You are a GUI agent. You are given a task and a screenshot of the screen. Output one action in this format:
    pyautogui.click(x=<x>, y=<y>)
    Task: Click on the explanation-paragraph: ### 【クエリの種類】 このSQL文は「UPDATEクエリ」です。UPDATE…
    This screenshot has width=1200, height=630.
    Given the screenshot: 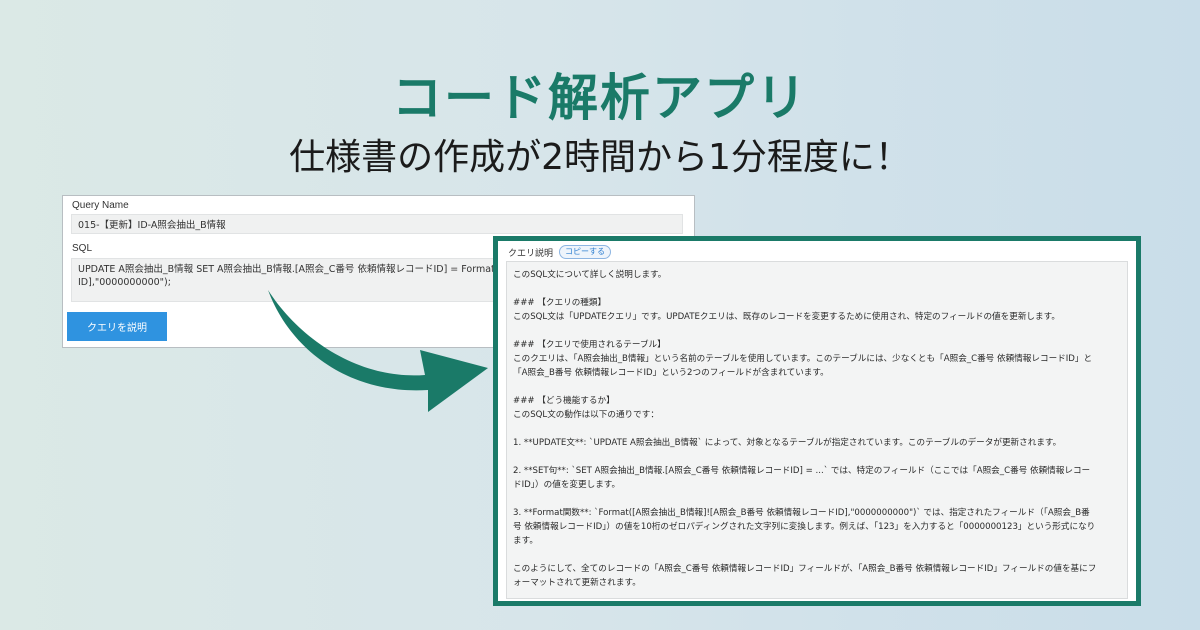 What is the action you would take?
    pyautogui.click(x=786, y=310)
    